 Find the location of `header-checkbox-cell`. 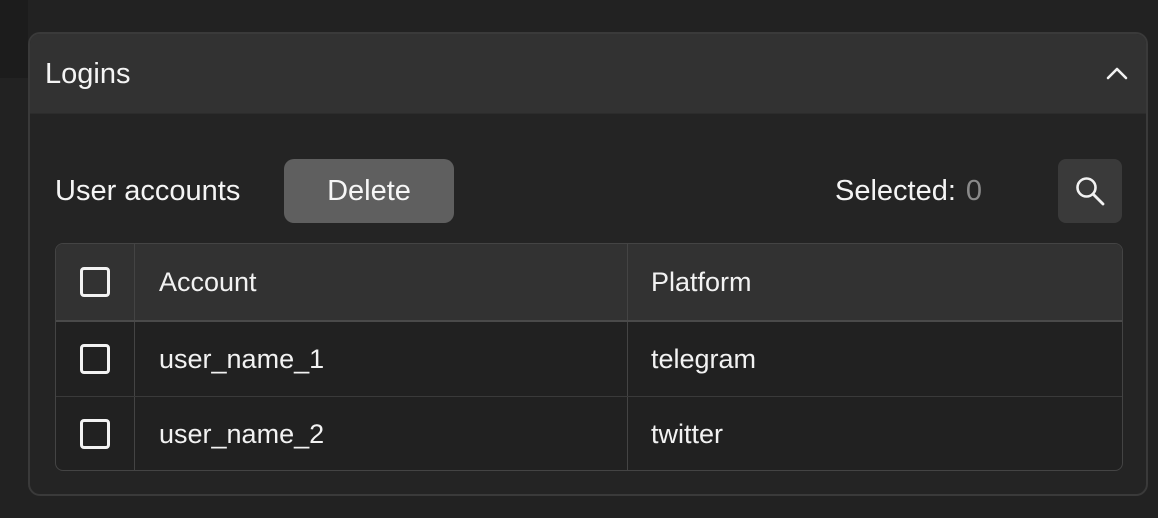

header-checkbox-cell is located at coordinates (95, 282).